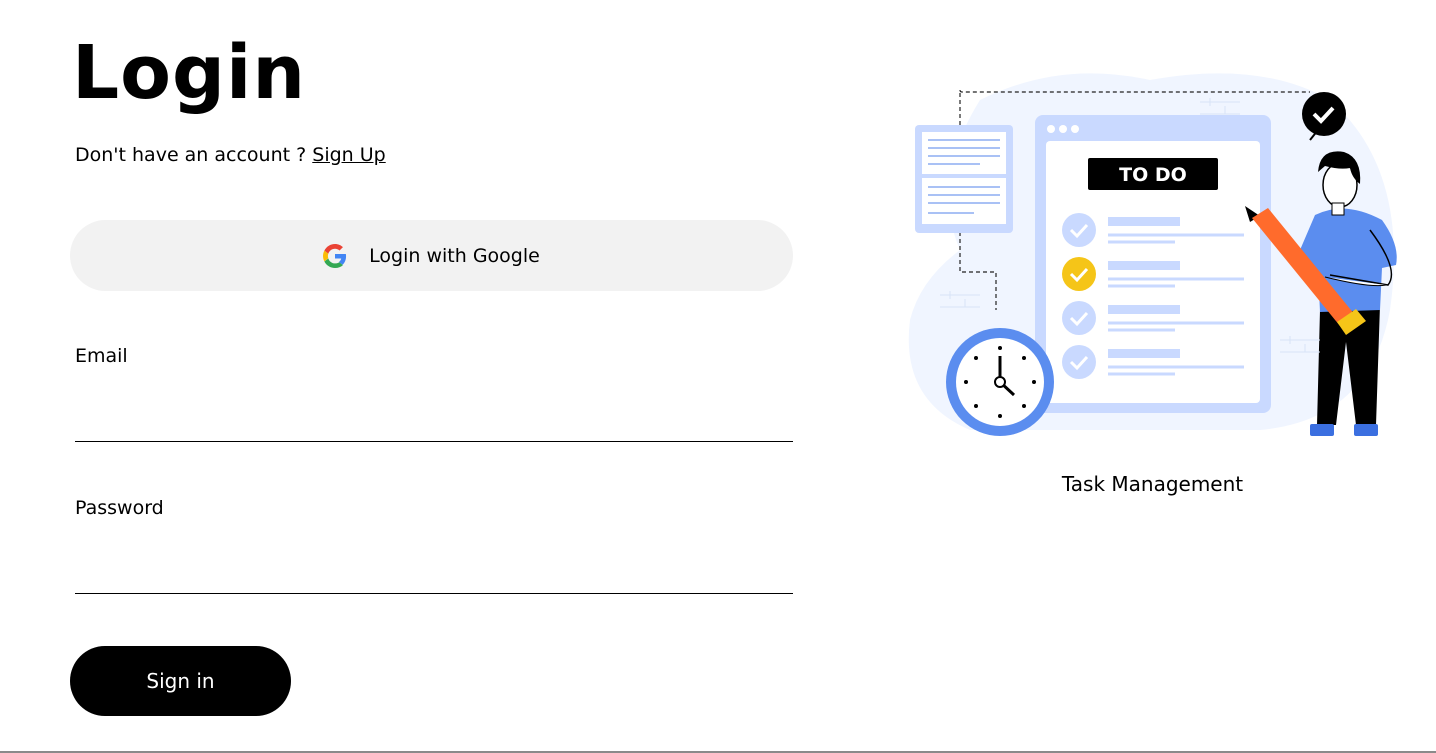 Image resolution: width=1436 pixels, height=753 pixels. I want to click on page-title: Login, so click(189, 73).